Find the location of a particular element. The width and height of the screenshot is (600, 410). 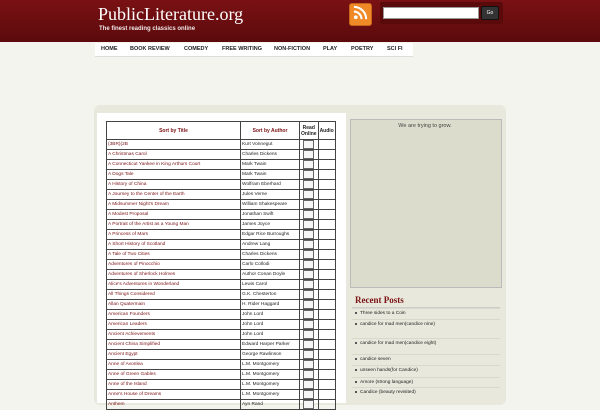

book-title-link: Allan Quatermain is located at coordinates (126, 304).